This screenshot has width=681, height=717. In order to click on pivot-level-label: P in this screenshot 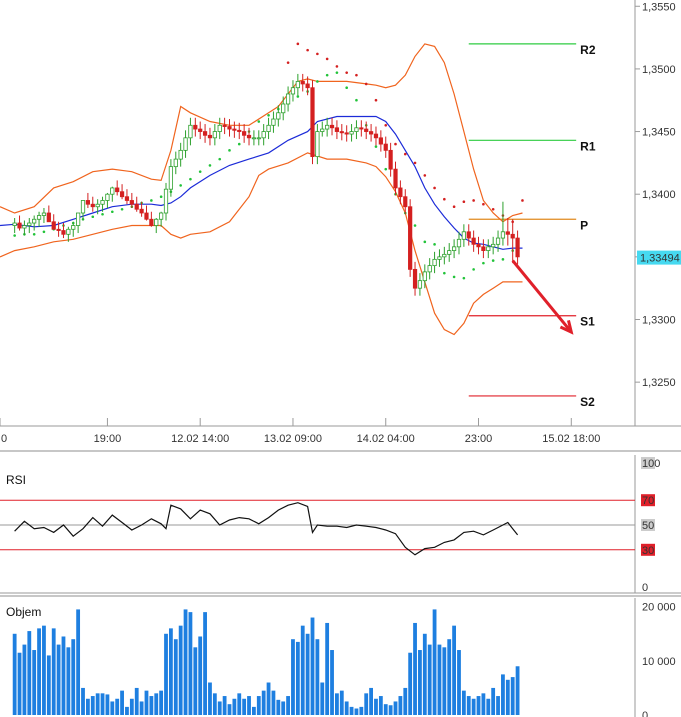, I will do `click(584, 225)`.